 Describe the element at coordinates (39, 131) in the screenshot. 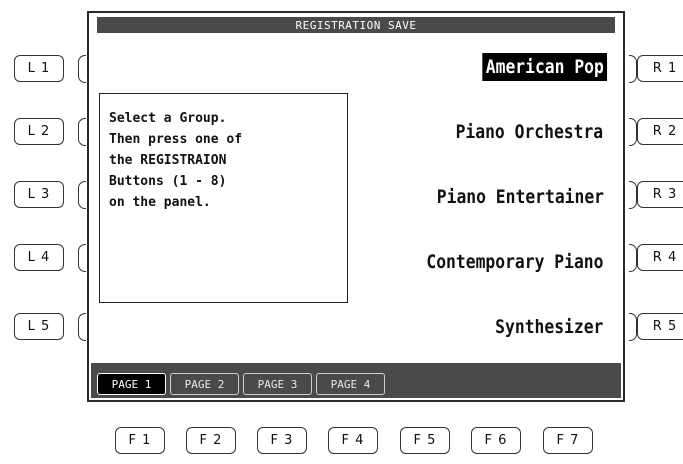

I see `l2-button: L 2` at that location.